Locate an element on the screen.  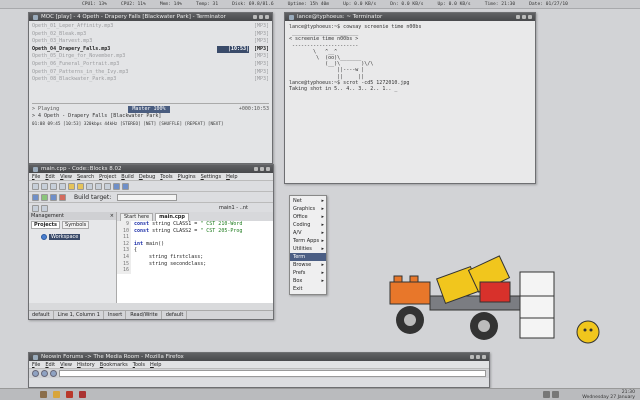
menu-item-net: Net ▸ is located at coordinates (308, 201).